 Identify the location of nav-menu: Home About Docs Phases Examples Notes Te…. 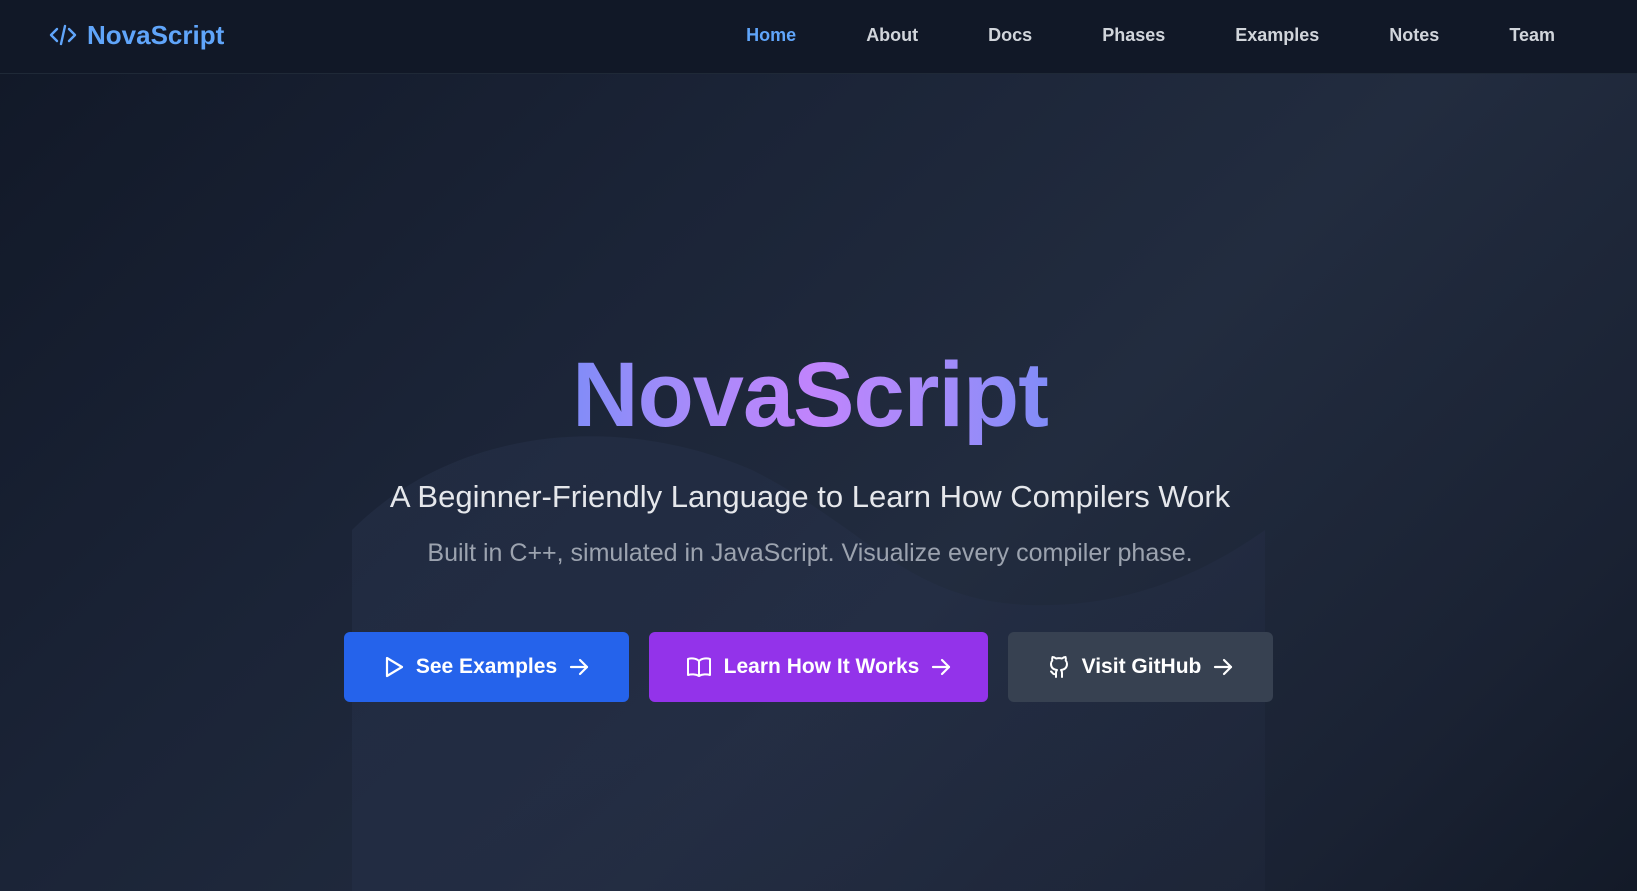
(1150, 35).